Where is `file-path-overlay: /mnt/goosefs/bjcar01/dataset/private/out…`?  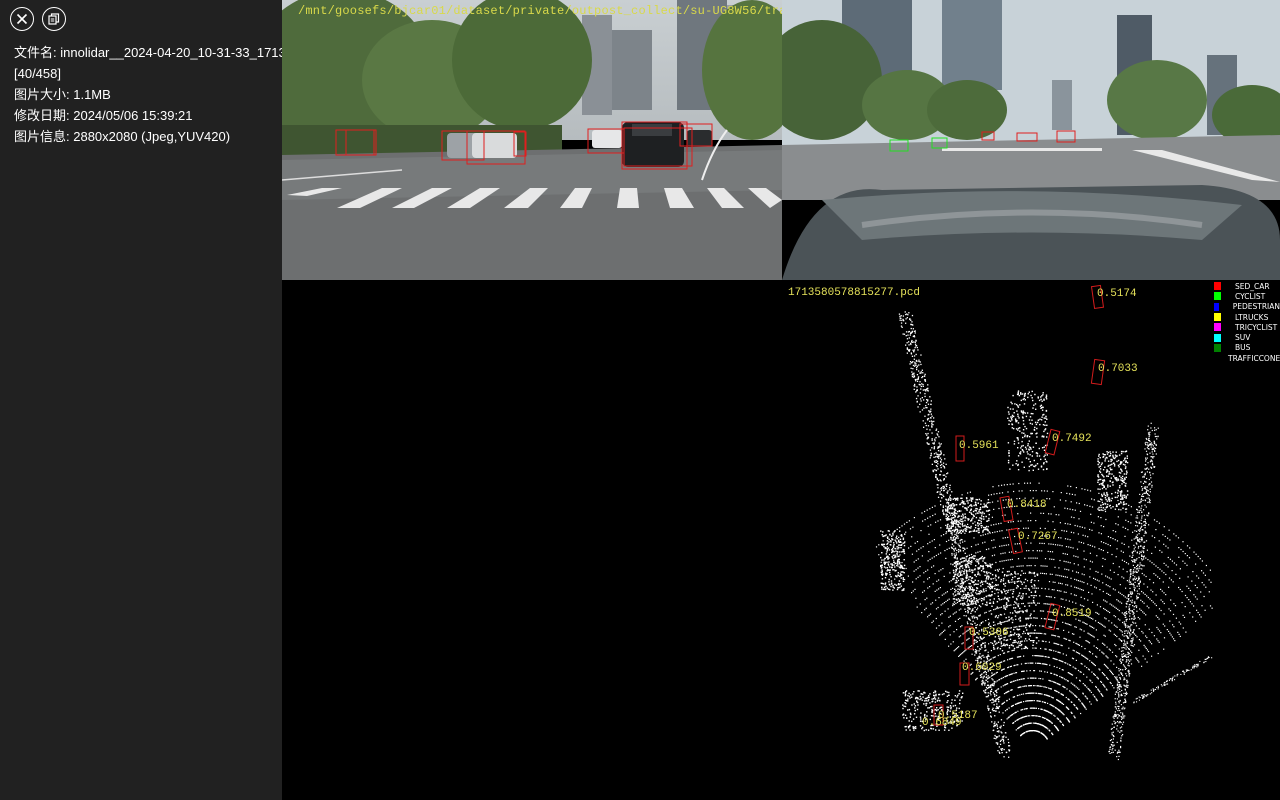 file-path-overlay: /mnt/goosefs/bjcar01/dataset/private/out… is located at coordinates (540, 11).